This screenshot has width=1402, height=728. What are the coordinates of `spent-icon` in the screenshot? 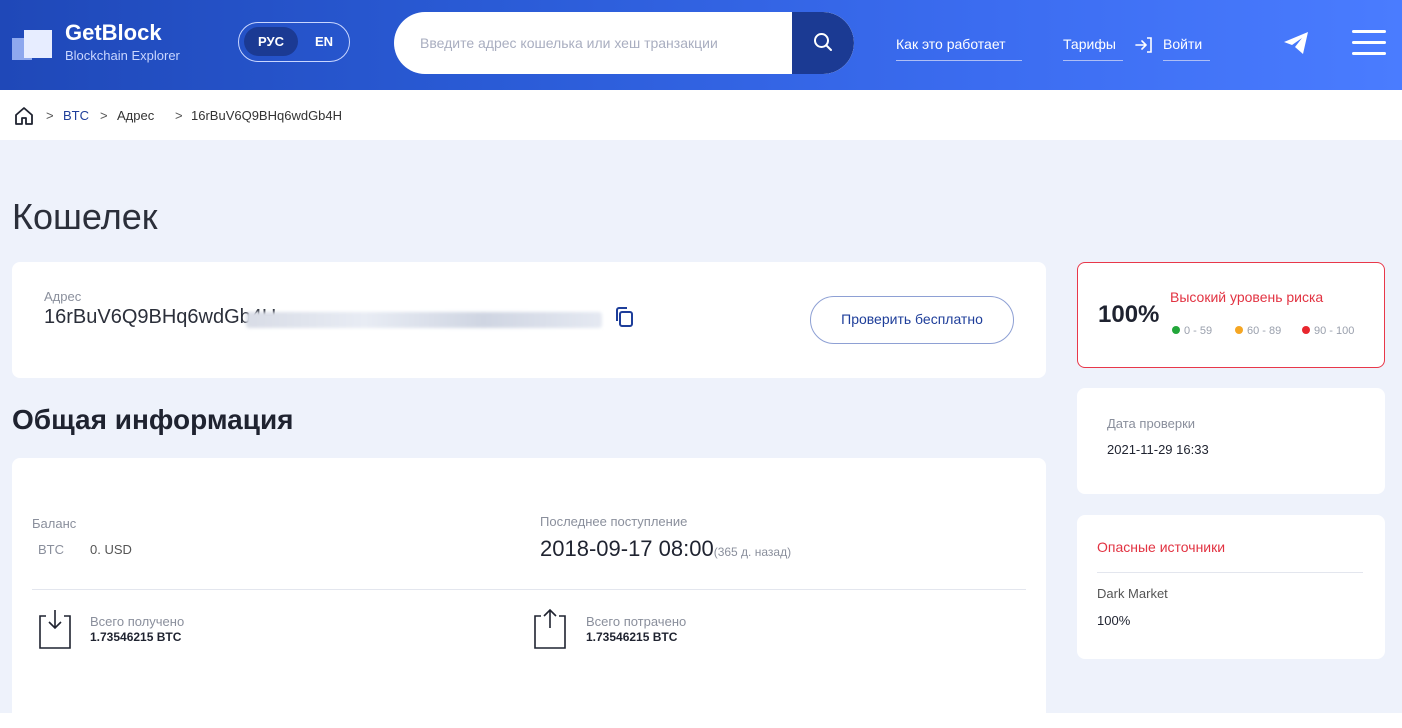 It's located at (550, 628).